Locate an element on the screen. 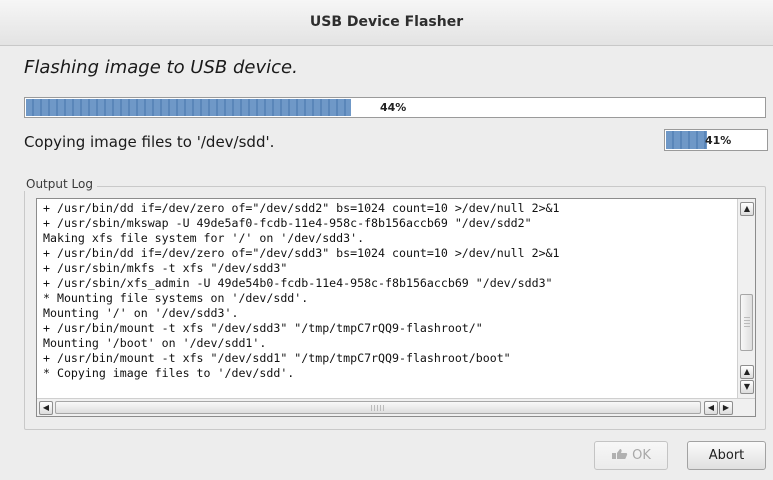  window-title: USB Device Flasher is located at coordinates (386, 22).